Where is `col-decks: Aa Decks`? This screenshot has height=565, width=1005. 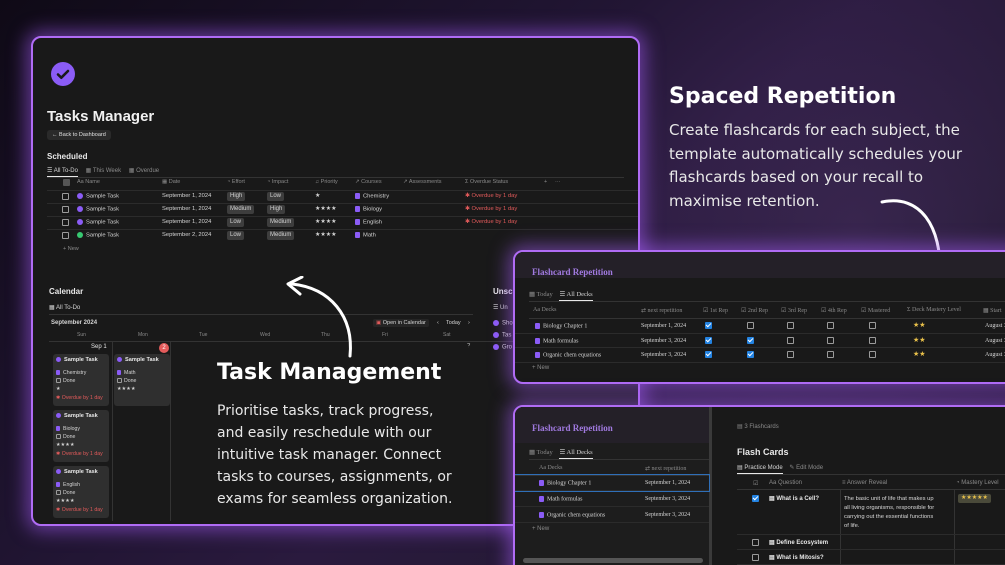 col-decks: Aa Decks is located at coordinates (551, 468).